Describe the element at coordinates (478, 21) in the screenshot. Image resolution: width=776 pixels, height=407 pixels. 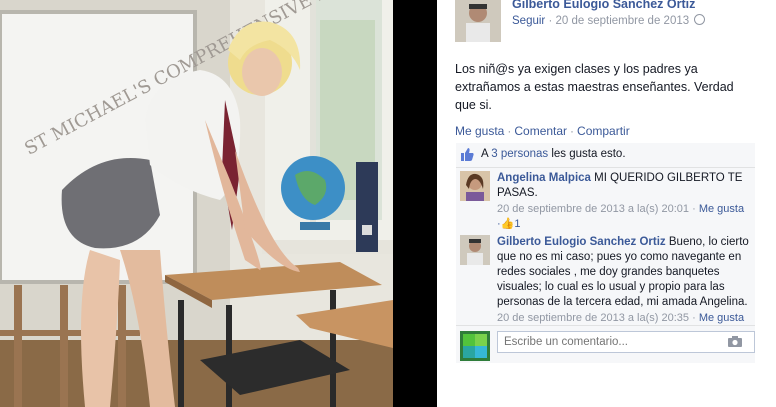
I see `author-avatar` at that location.